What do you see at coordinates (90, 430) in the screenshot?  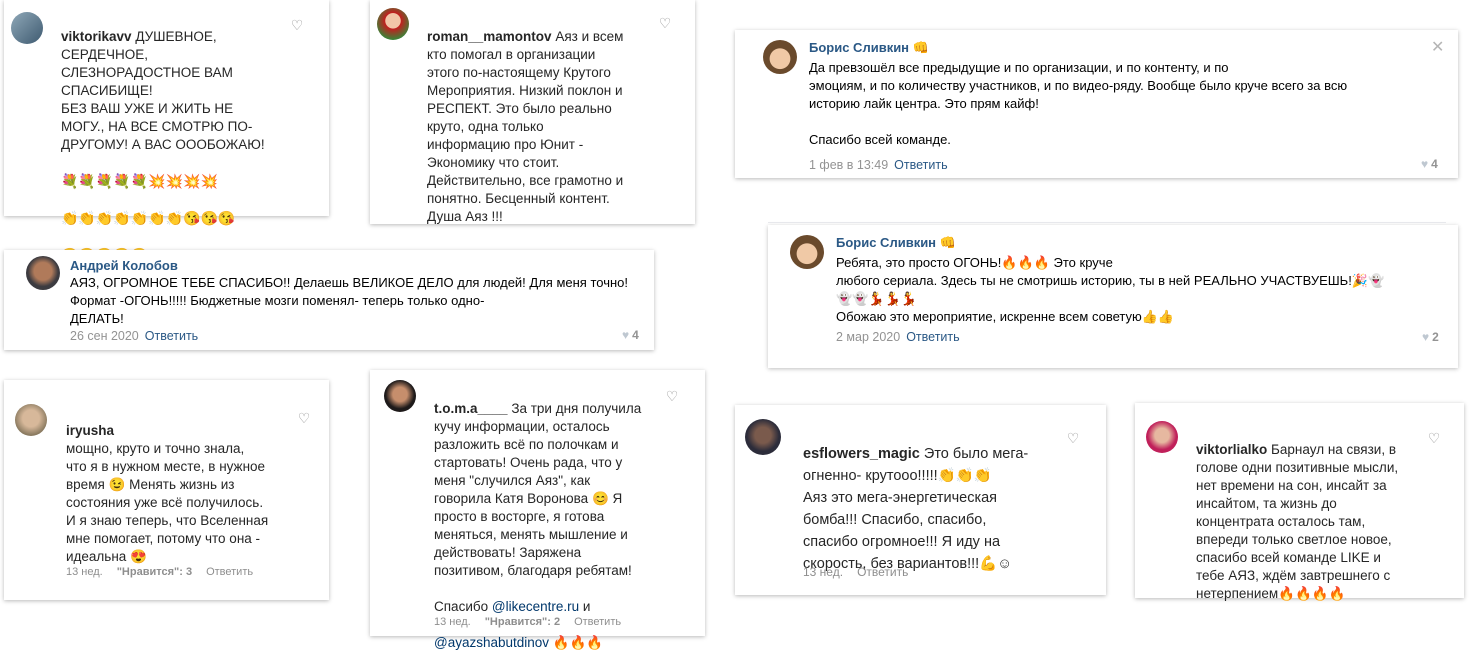 I see `username: iryusha` at bounding box center [90, 430].